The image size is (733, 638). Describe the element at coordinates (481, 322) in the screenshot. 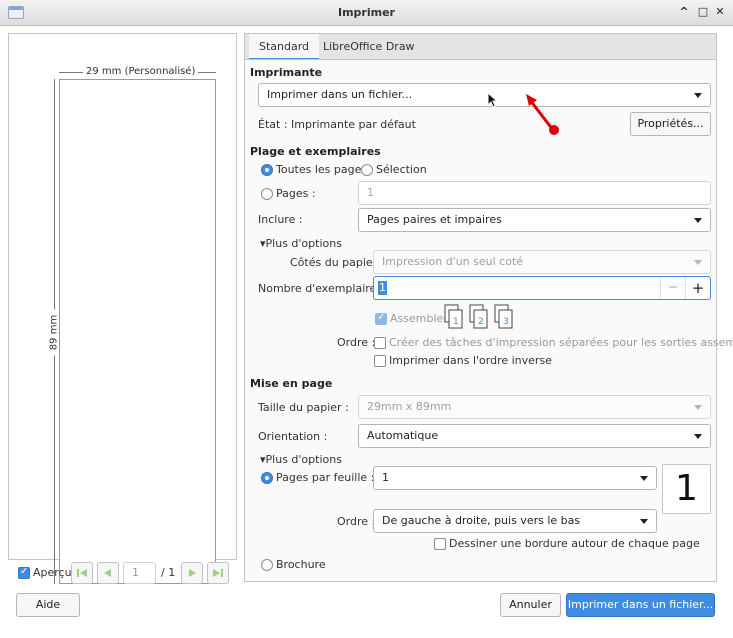

I see `collate-number-2: 2` at that location.